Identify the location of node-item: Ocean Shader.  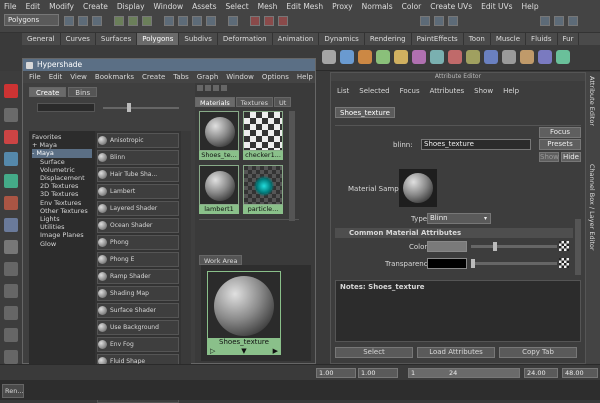
(138, 225).